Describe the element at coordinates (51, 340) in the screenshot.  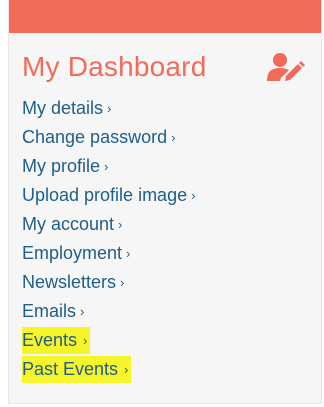
I see `menu-item-label: Events` at that location.